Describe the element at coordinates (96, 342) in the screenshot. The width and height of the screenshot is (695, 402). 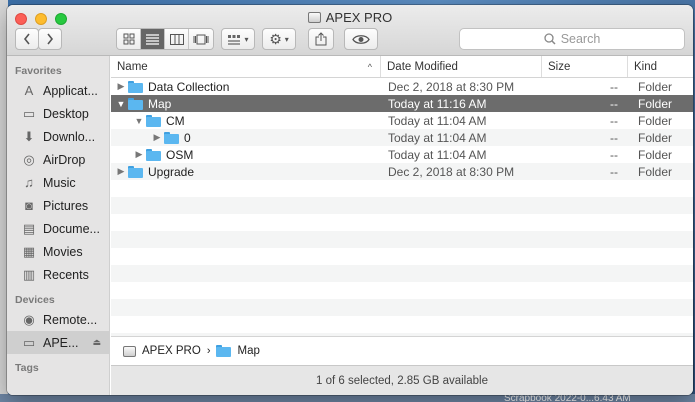
I see `eject-icon: ⏏` at that location.